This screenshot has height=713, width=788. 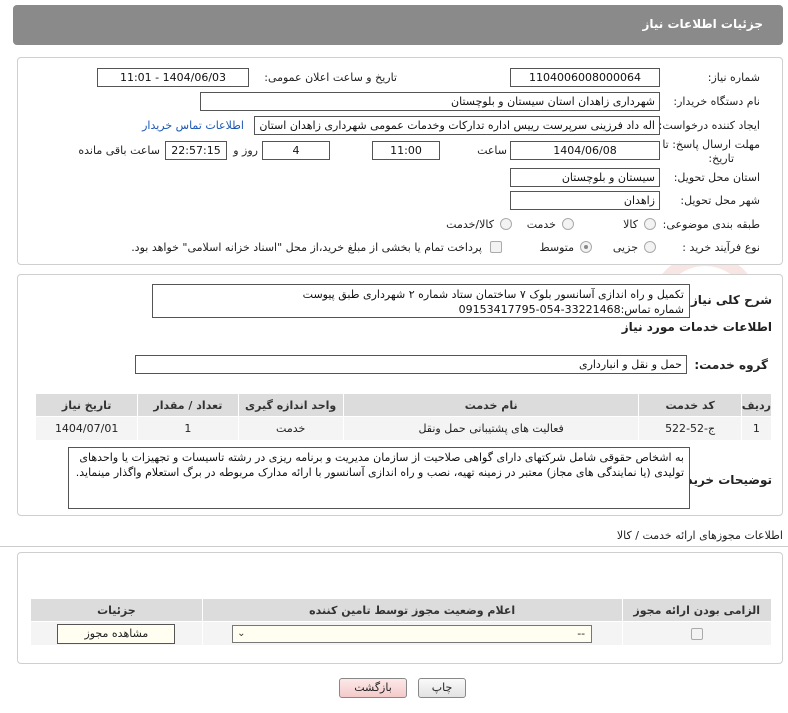 What do you see at coordinates (373, 688) in the screenshot?
I see `back-button: بازگشت` at bounding box center [373, 688].